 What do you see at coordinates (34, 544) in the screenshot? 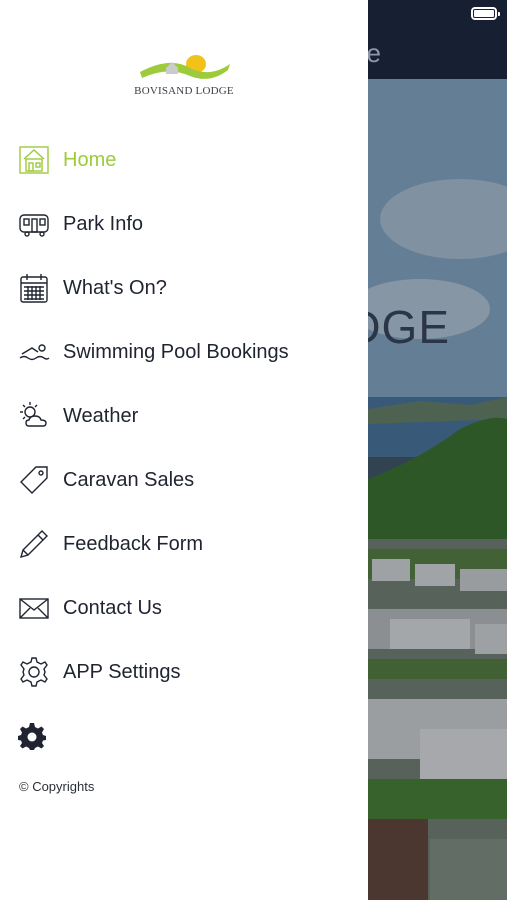
I see `pencil-icon` at bounding box center [34, 544].